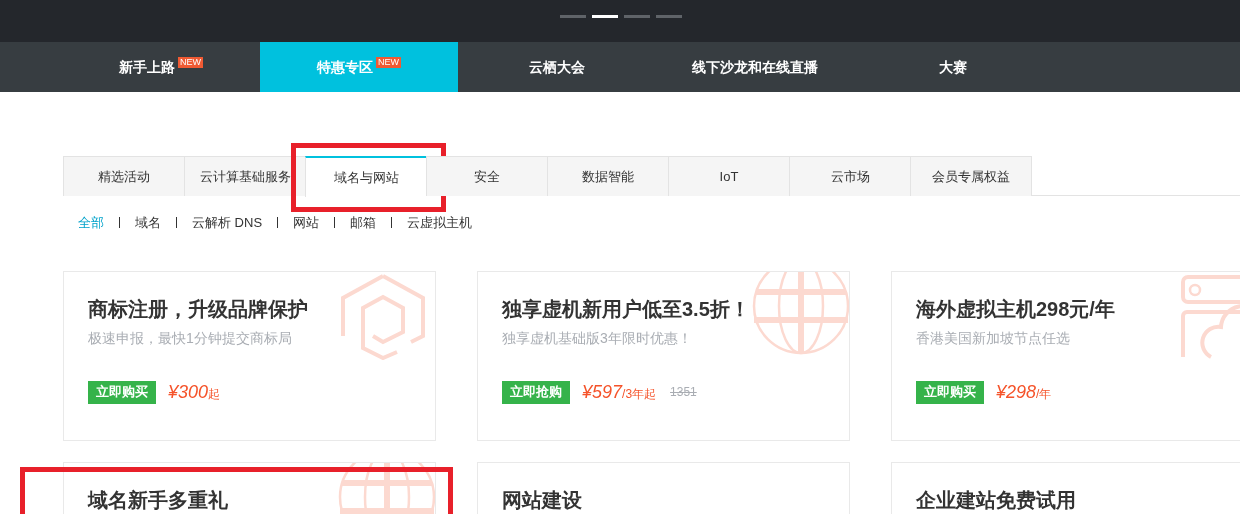 The height and width of the screenshot is (514, 1240). What do you see at coordinates (1015, 309) in the screenshot?
I see `card-title: 海外虚拟主机298元/年` at bounding box center [1015, 309].